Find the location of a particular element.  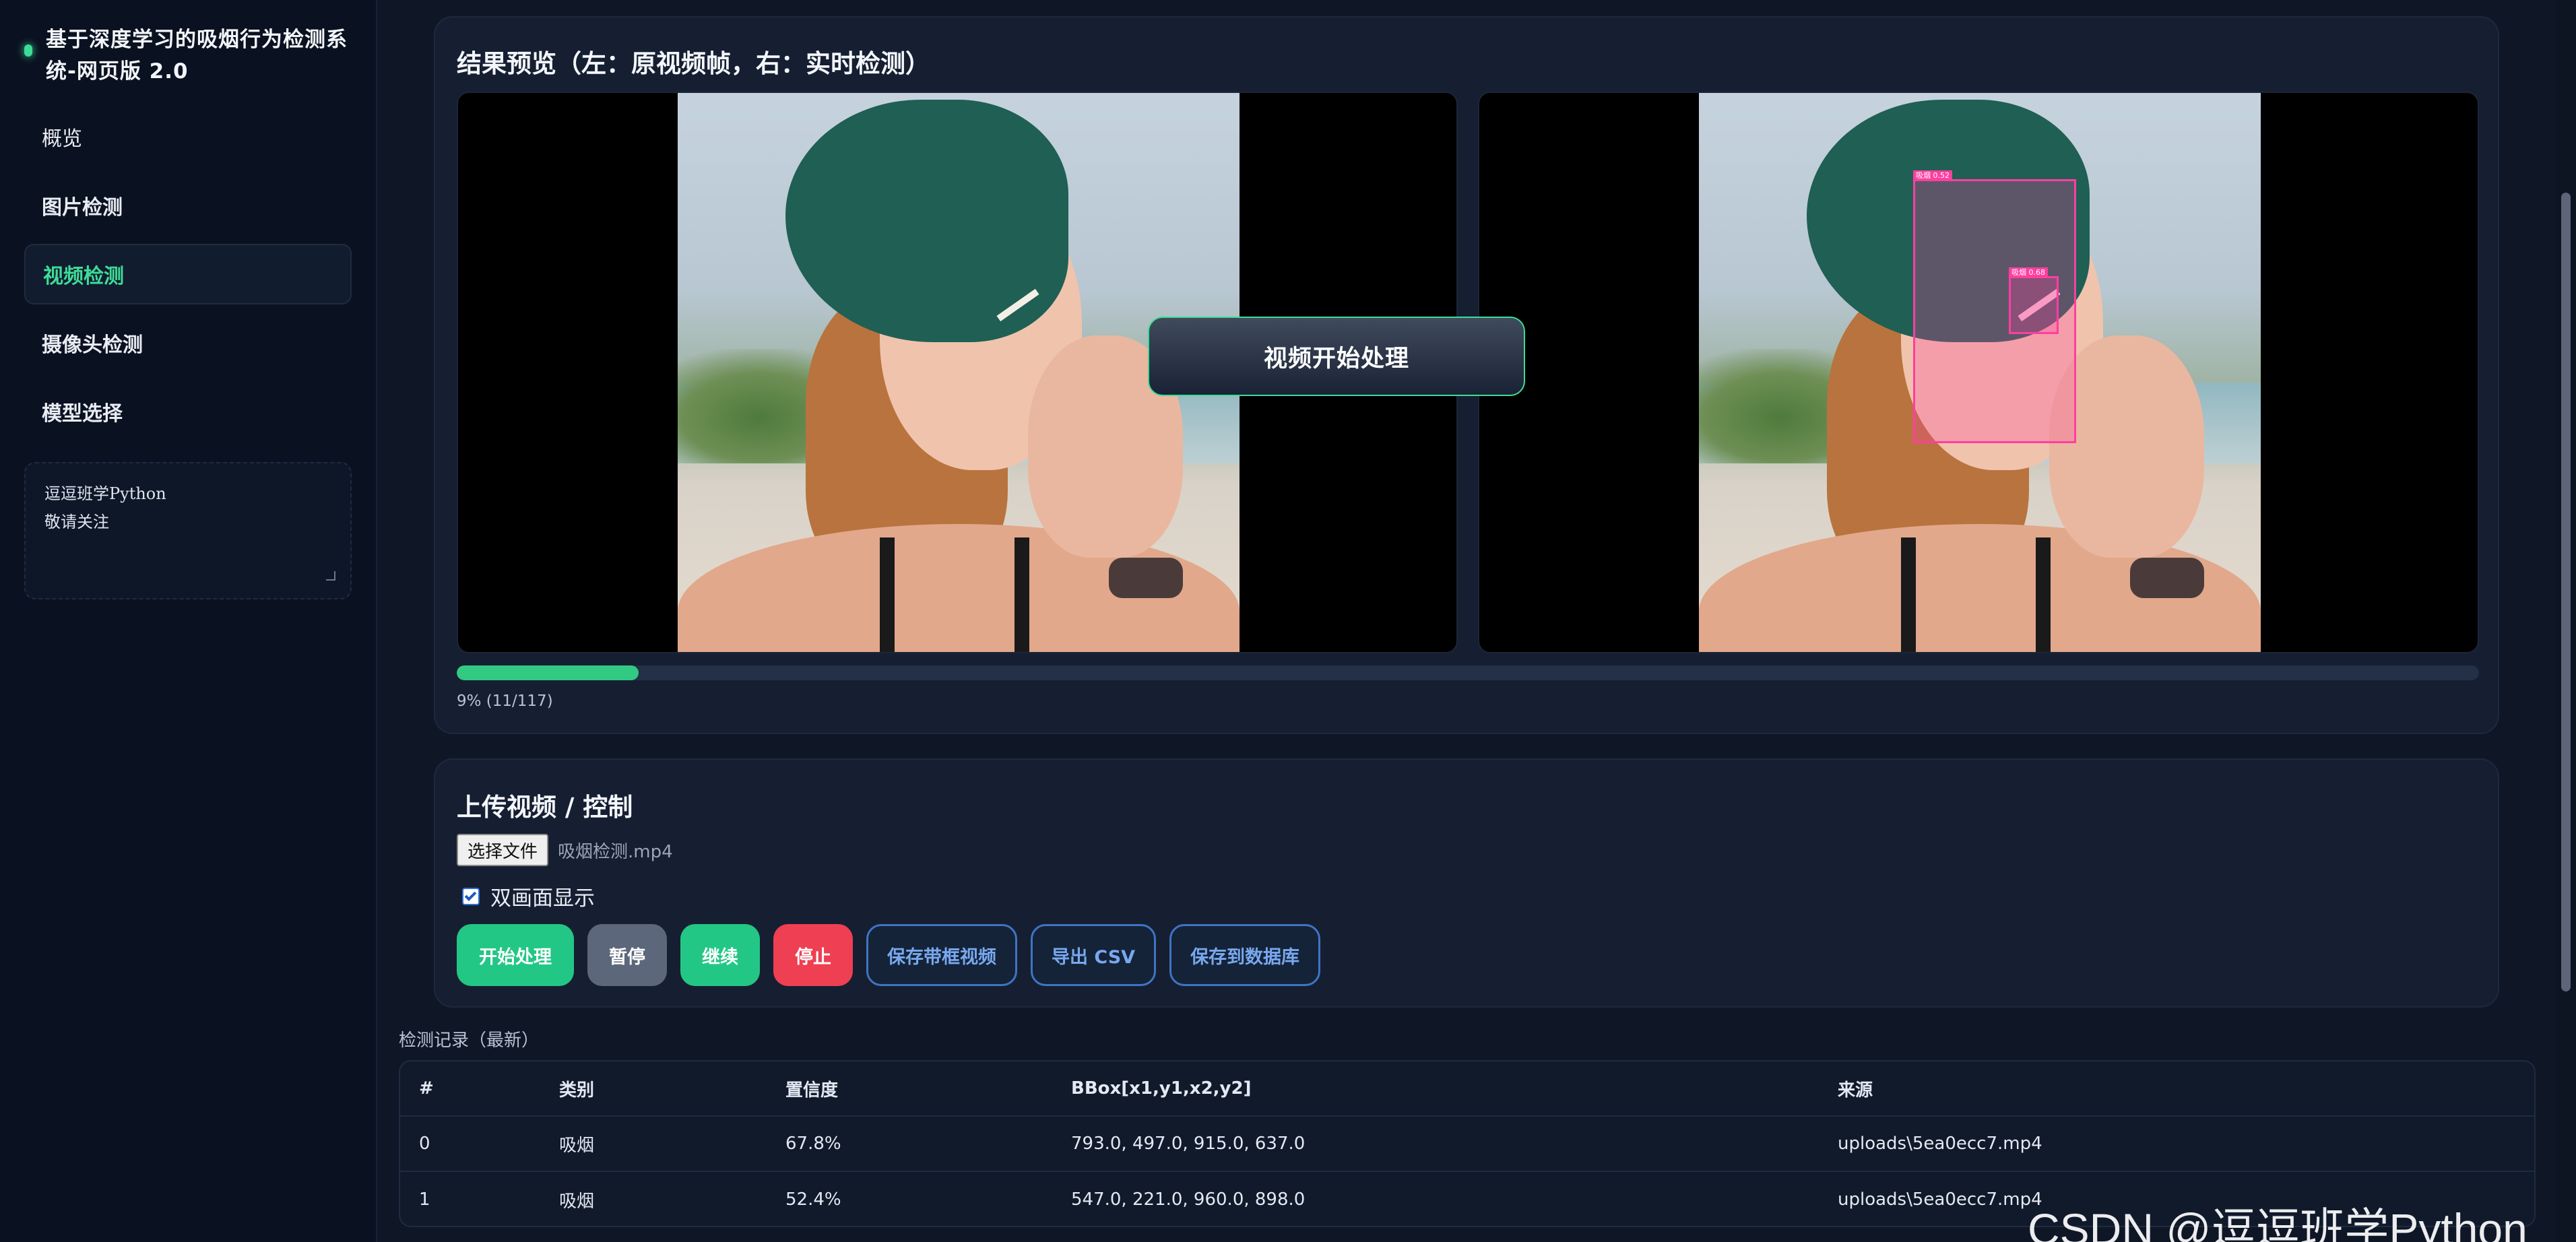

table-cell: 1 is located at coordinates (424, 1199).